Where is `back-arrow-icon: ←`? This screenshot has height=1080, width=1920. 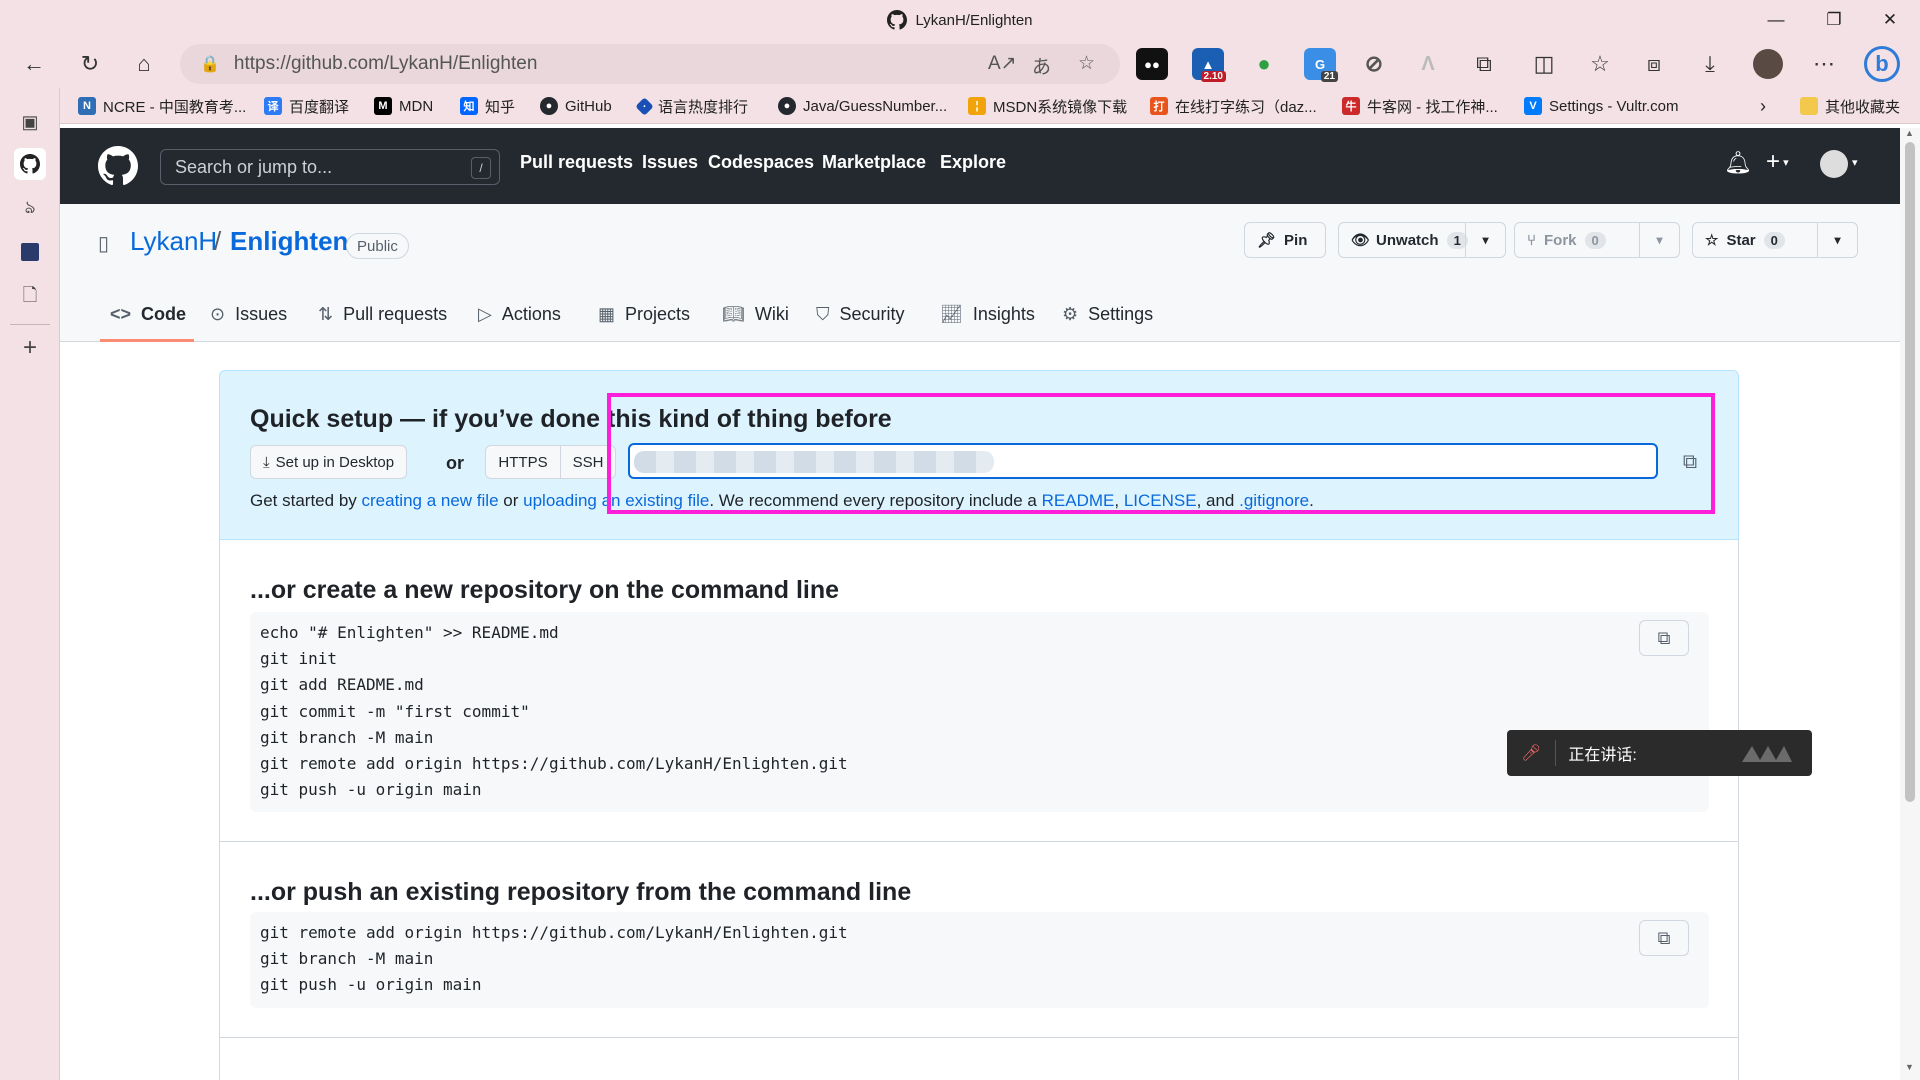 back-arrow-icon: ← is located at coordinates (34, 64).